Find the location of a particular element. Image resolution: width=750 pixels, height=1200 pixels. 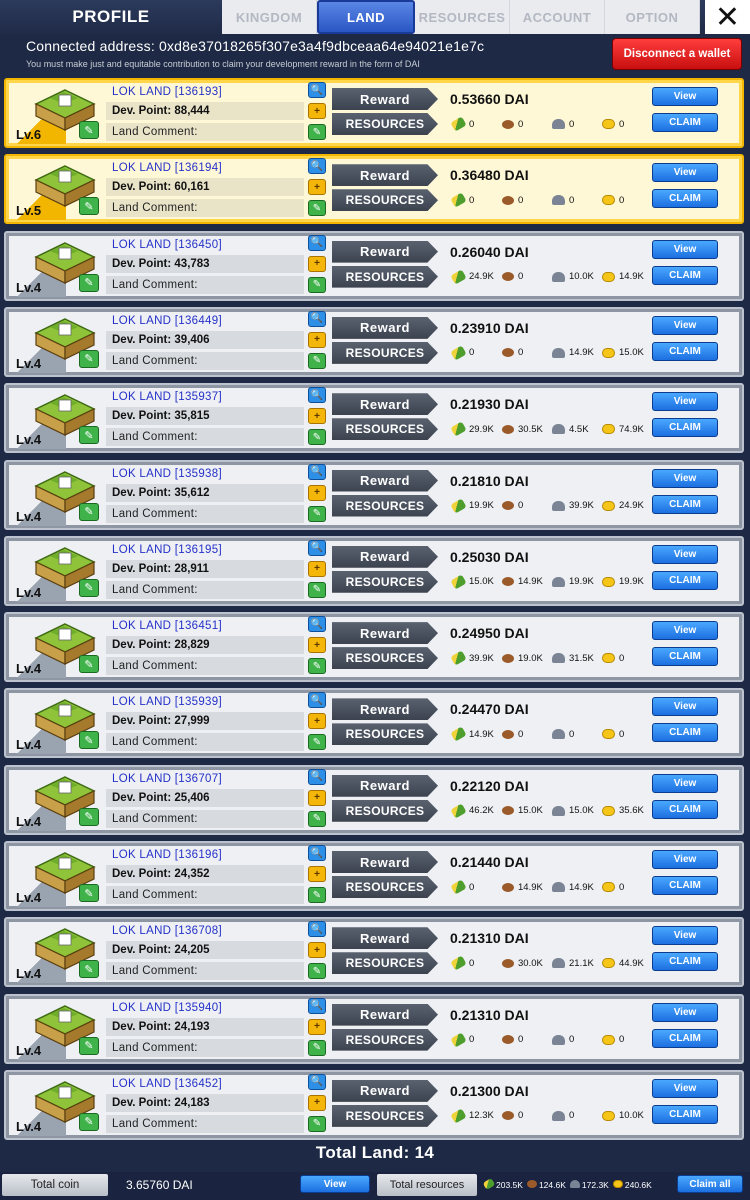

total-view-button: View is located at coordinates (335, 1184).